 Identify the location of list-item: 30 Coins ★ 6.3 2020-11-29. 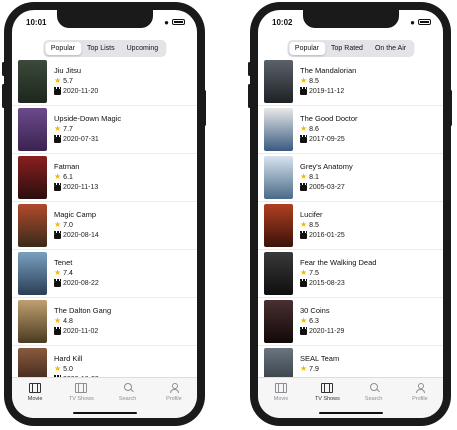
(350, 322).